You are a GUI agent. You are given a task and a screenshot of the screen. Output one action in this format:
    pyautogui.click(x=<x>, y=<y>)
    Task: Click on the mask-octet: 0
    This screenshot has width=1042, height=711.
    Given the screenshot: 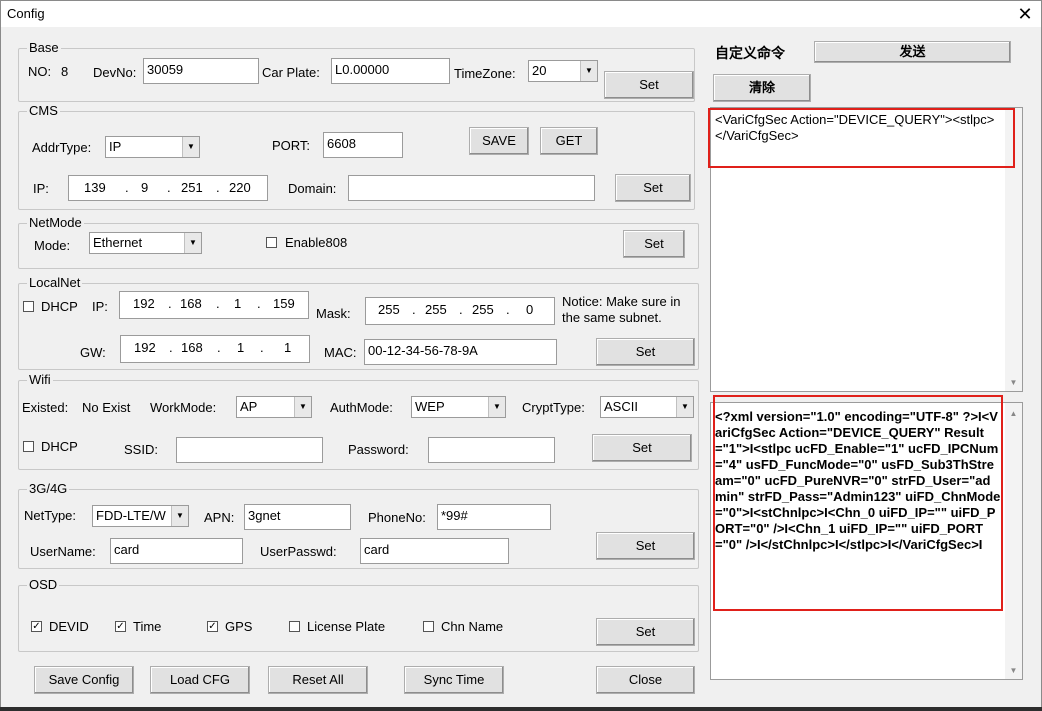 What is the action you would take?
    pyautogui.click(x=530, y=309)
    